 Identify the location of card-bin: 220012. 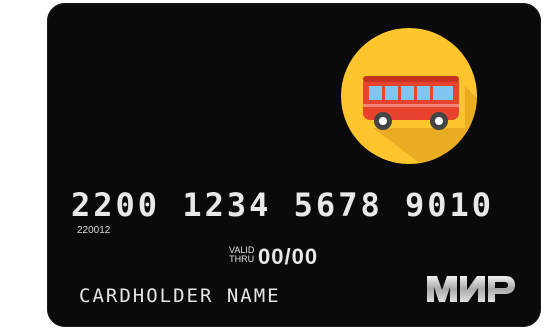
(94, 230).